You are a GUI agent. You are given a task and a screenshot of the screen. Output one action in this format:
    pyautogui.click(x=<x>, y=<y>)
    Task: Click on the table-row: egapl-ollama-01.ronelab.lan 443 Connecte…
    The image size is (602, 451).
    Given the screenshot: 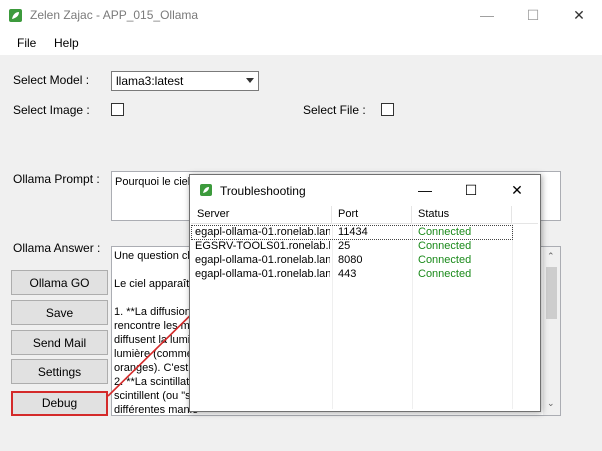 What is the action you would take?
    pyautogui.click(x=364, y=274)
    